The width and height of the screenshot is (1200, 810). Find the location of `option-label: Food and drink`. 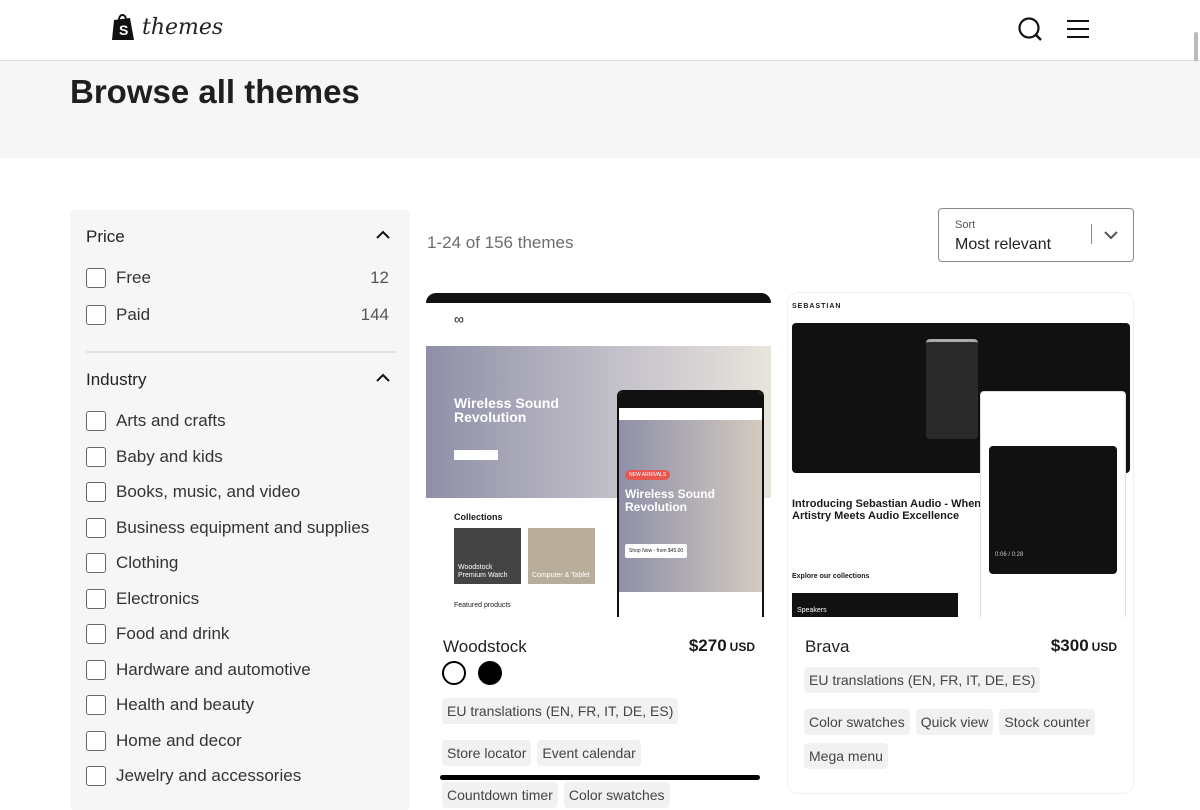

option-label: Food and drink is located at coordinates (173, 633).